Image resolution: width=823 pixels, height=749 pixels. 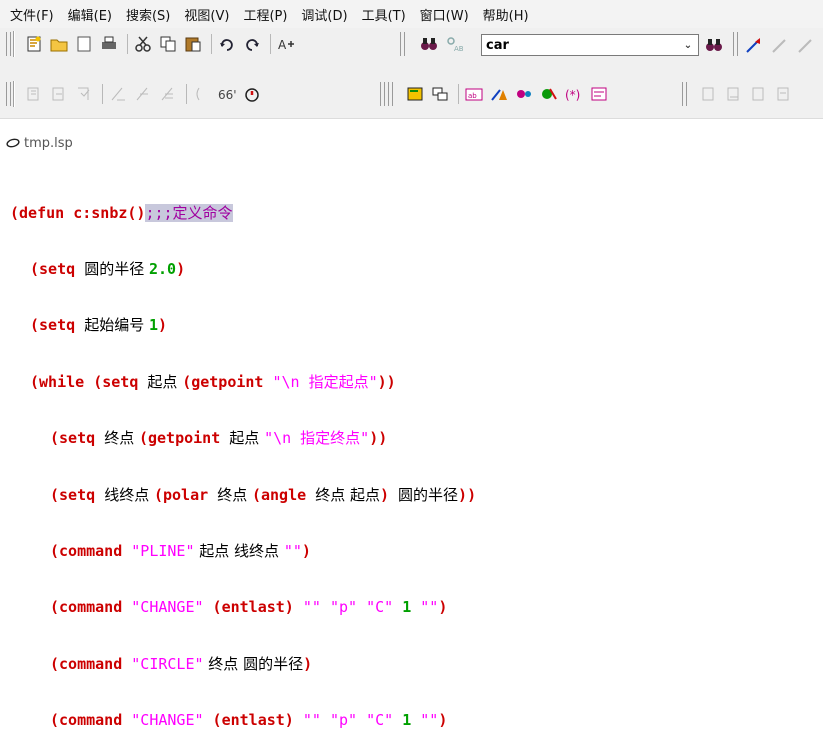 I want to click on search-toolbar: AB, so click(x=439, y=44).